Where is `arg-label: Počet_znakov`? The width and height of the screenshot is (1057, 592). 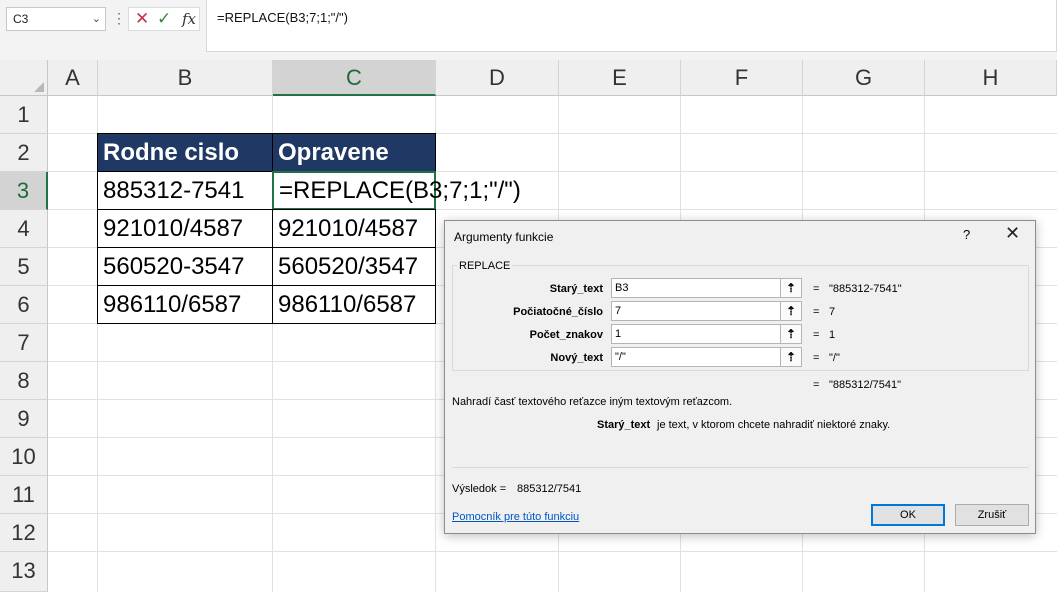
arg-label: Počet_znakov is located at coordinates (566, 335).